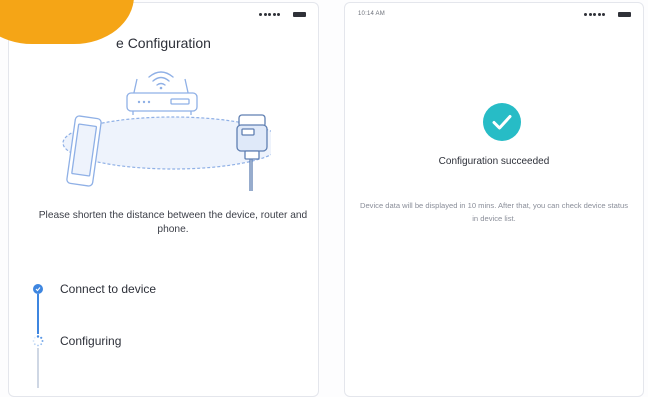  Describe the element at coordinates (162, 96) in the screenshot. I see `router-icon` at that location.